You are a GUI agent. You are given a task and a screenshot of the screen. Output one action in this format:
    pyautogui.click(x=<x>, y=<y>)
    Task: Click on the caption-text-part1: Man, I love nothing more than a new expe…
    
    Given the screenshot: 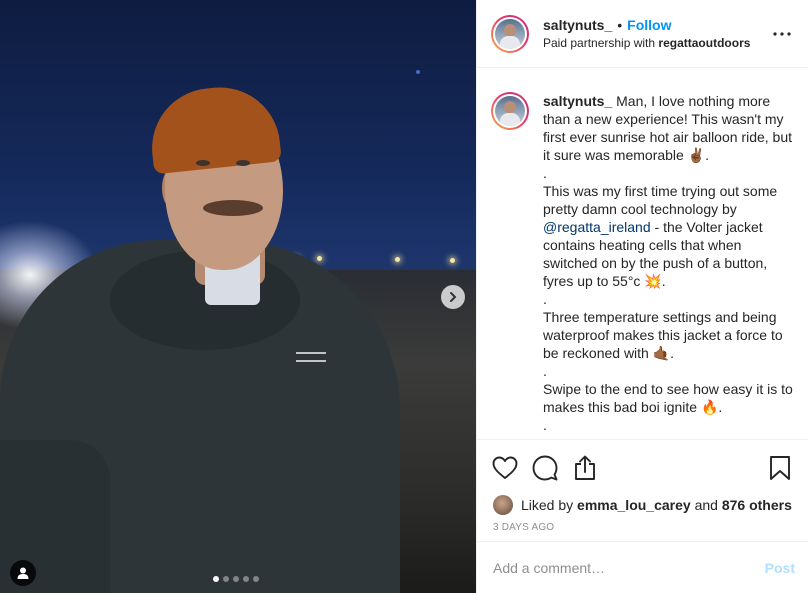 What is the action you would take?
    pyautogui.click(x=668, y=155)
    